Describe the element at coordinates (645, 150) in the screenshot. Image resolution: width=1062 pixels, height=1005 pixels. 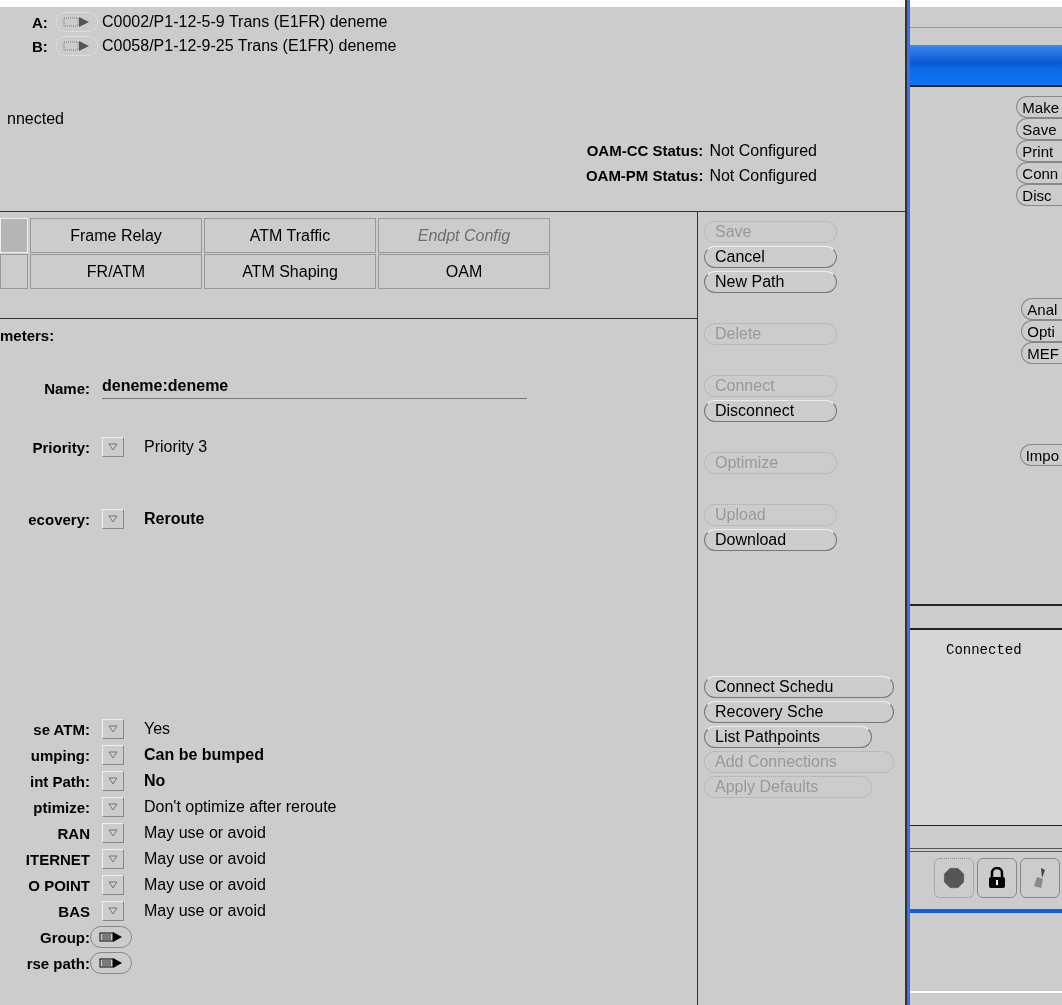
I see `oam-status-label: OAM-CC Status:` at that location.